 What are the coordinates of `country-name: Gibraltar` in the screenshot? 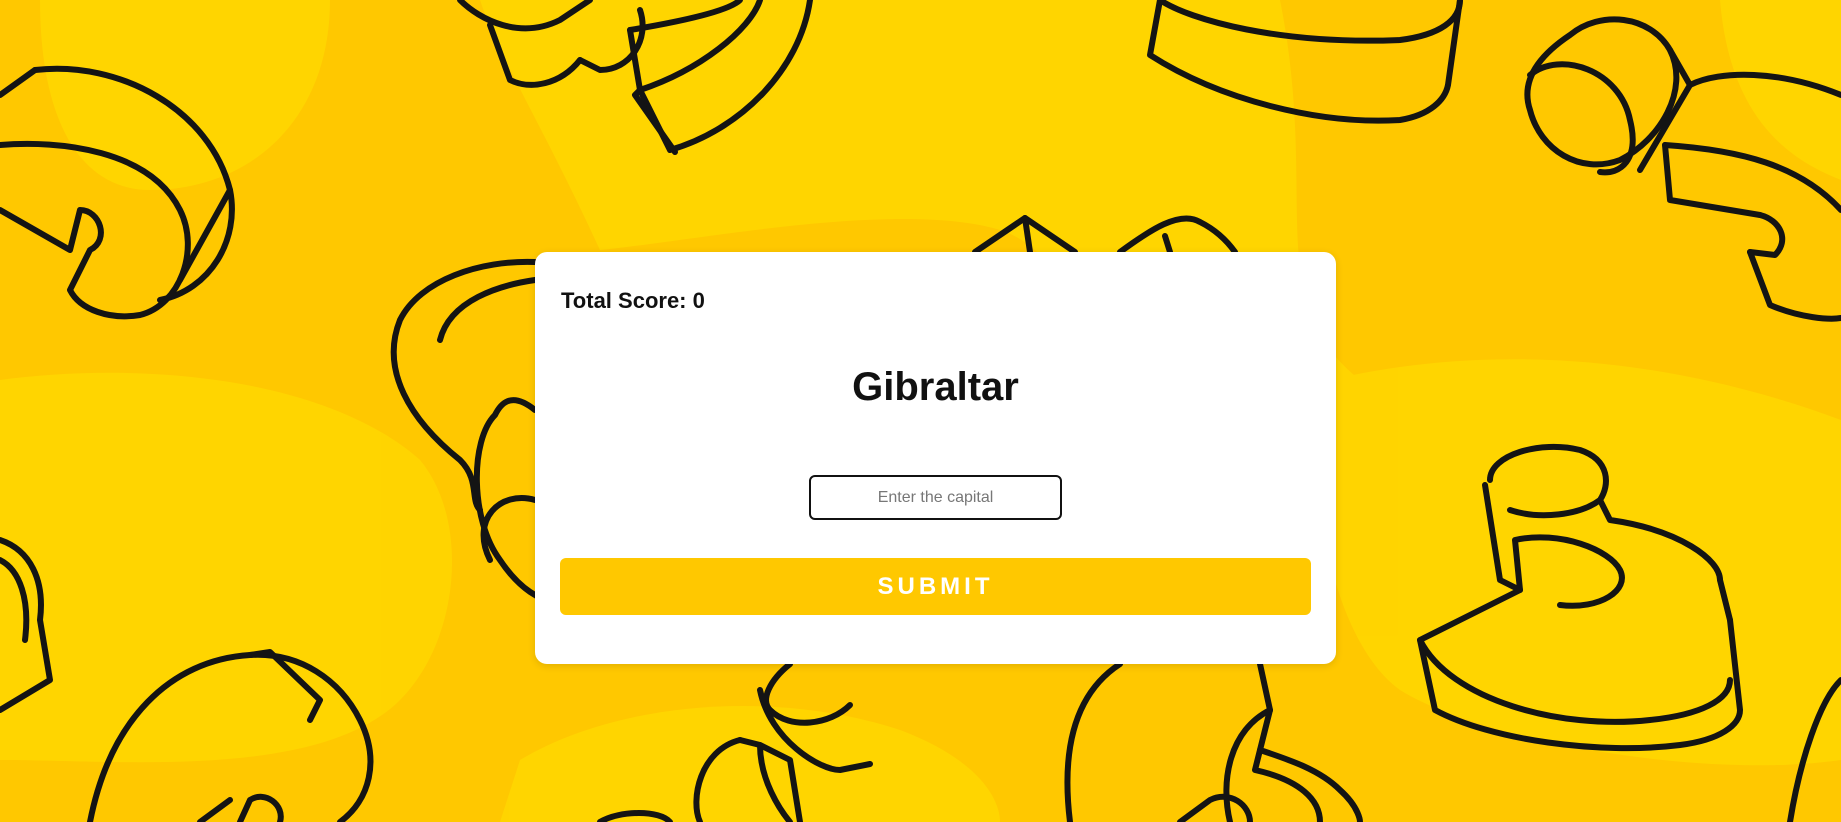 It's located at (935, 387).